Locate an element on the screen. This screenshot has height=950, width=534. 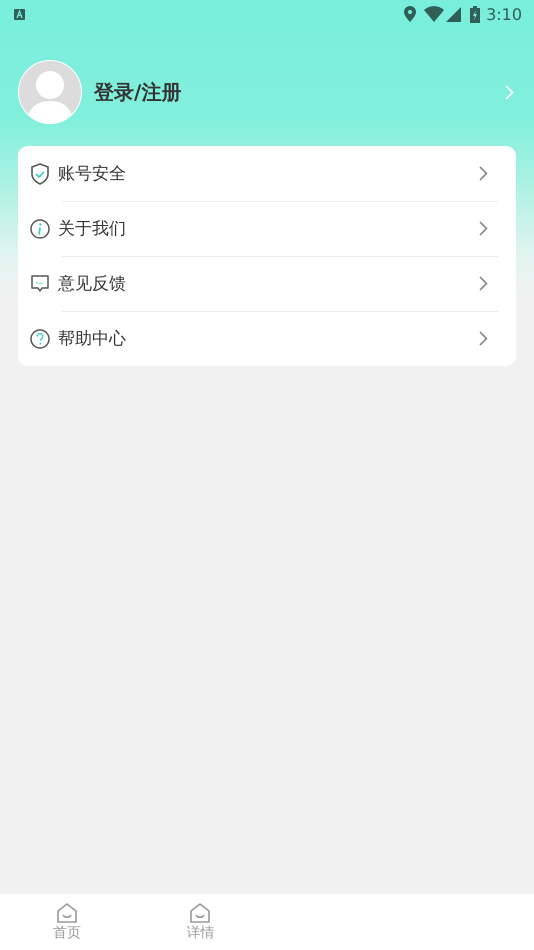
notification-icon is located at coordinates (19, 14).